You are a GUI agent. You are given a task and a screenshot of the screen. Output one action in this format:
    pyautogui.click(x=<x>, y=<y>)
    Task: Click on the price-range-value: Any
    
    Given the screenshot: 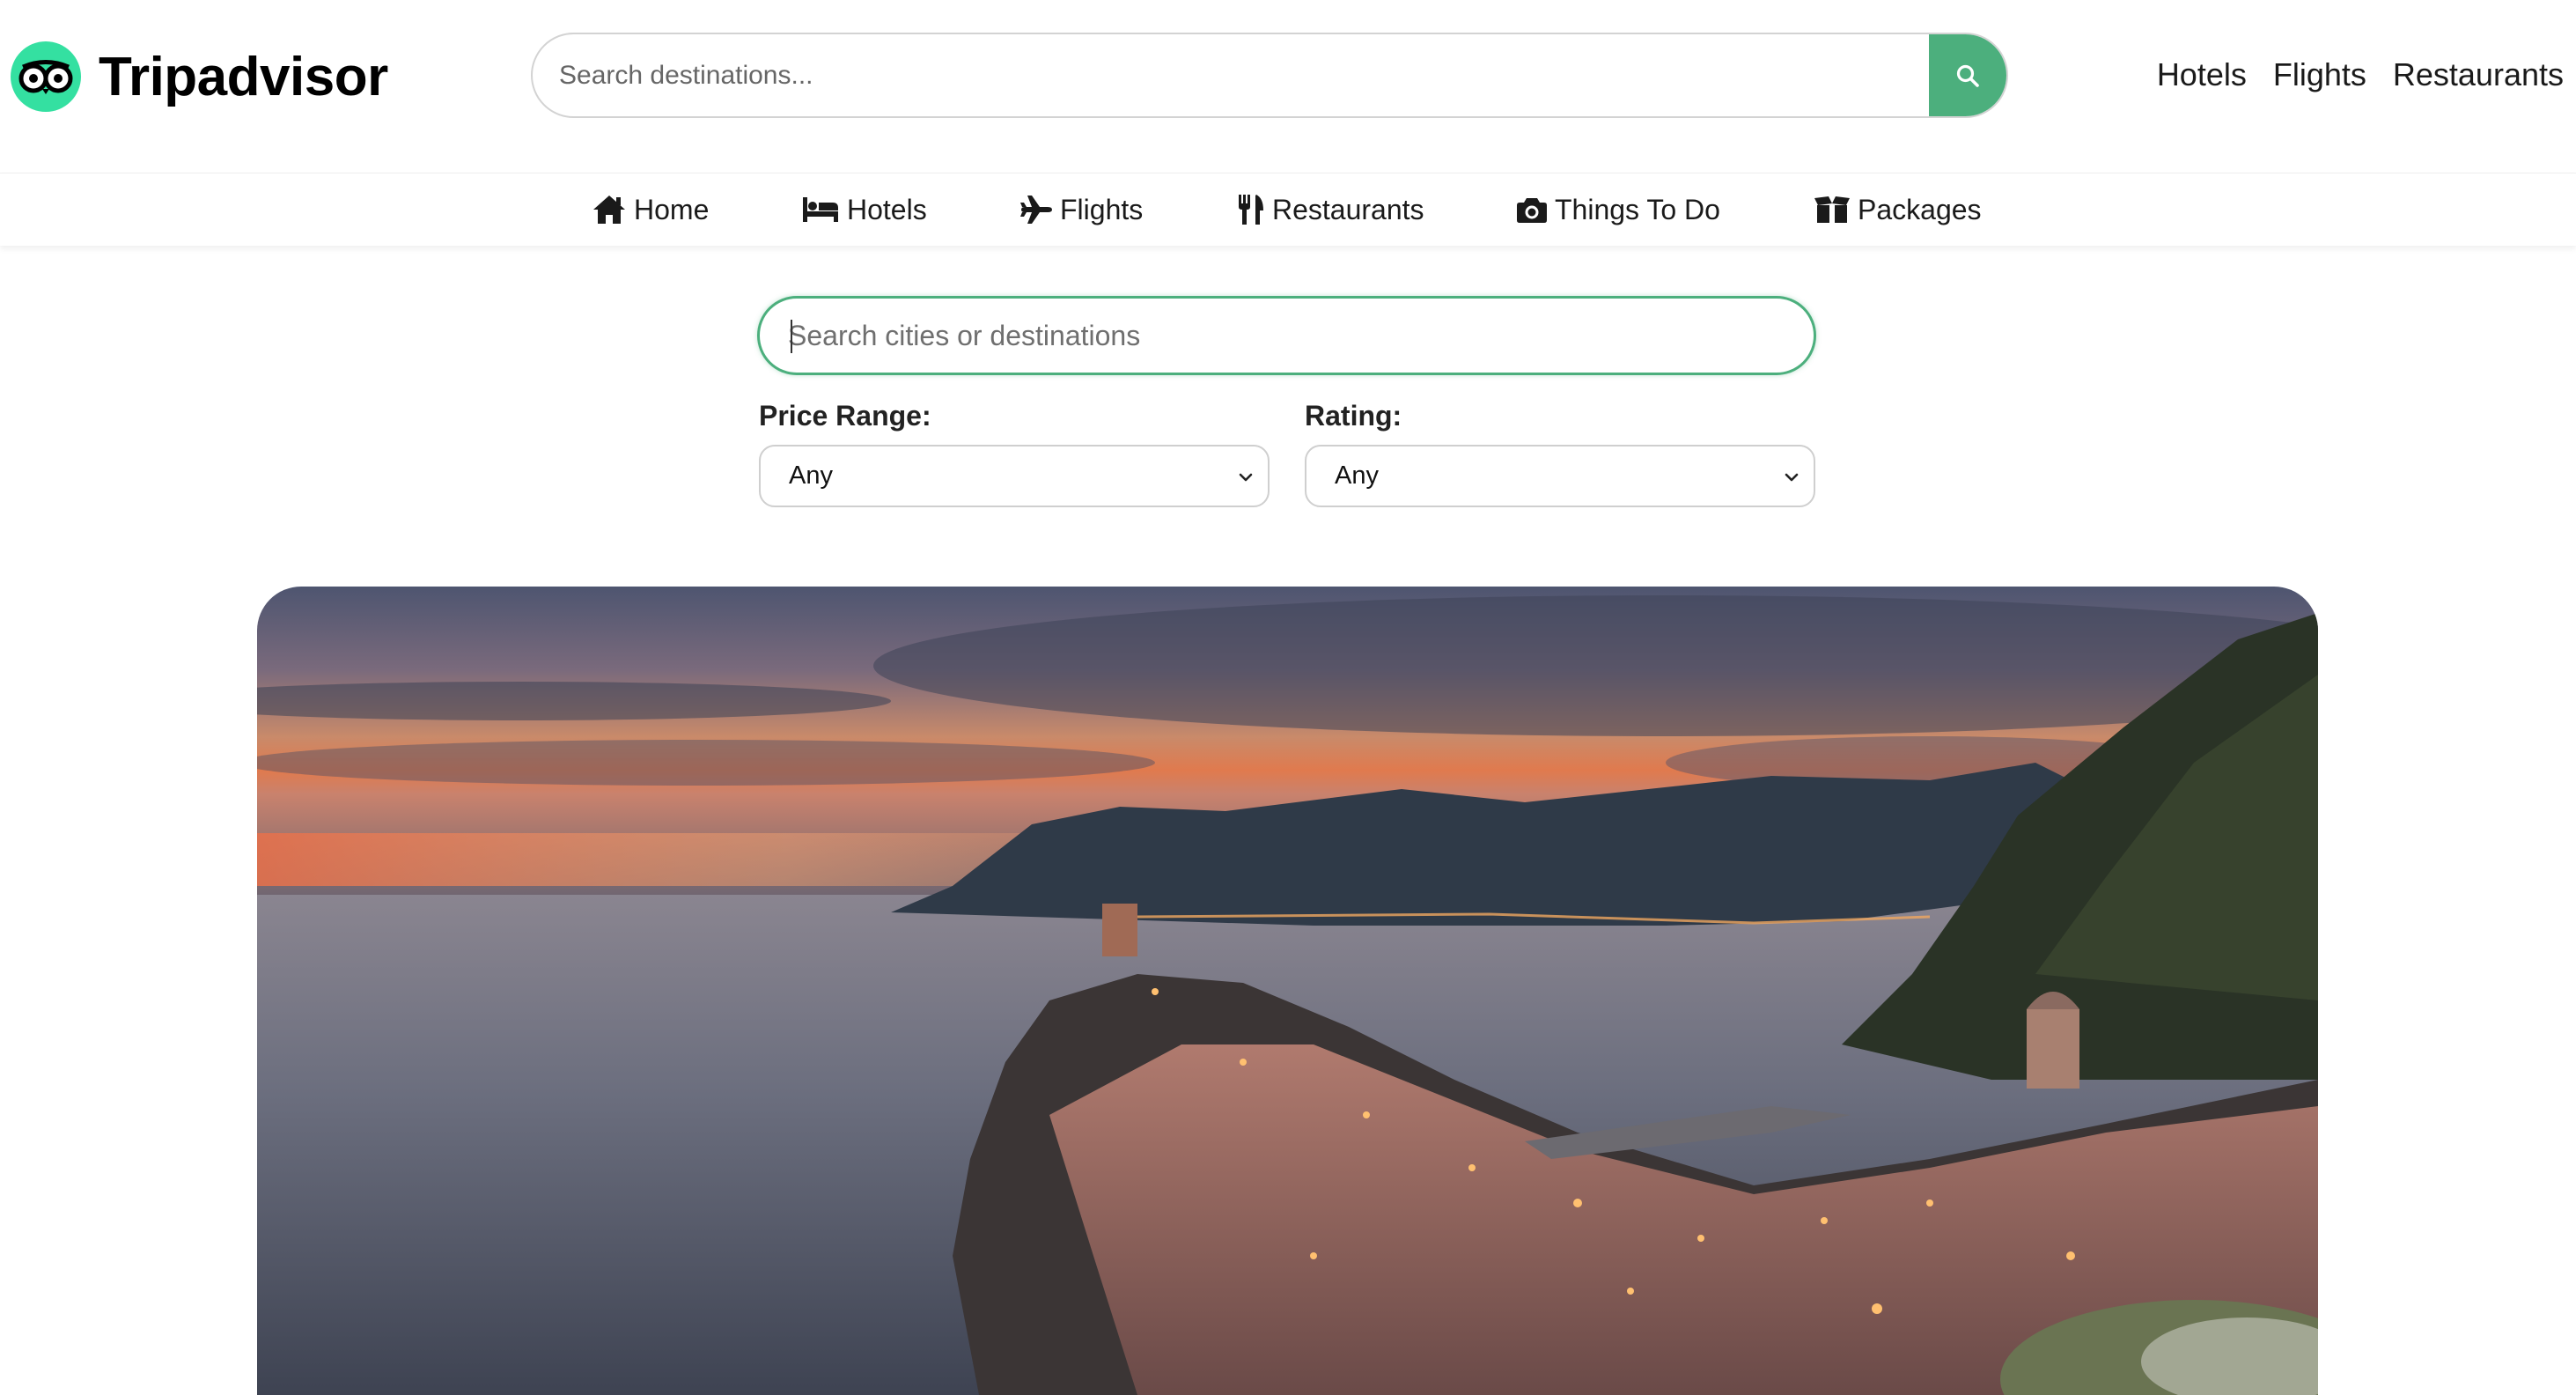 What is the action you would take?
    pyautogui.click(x=811, y=475)
    